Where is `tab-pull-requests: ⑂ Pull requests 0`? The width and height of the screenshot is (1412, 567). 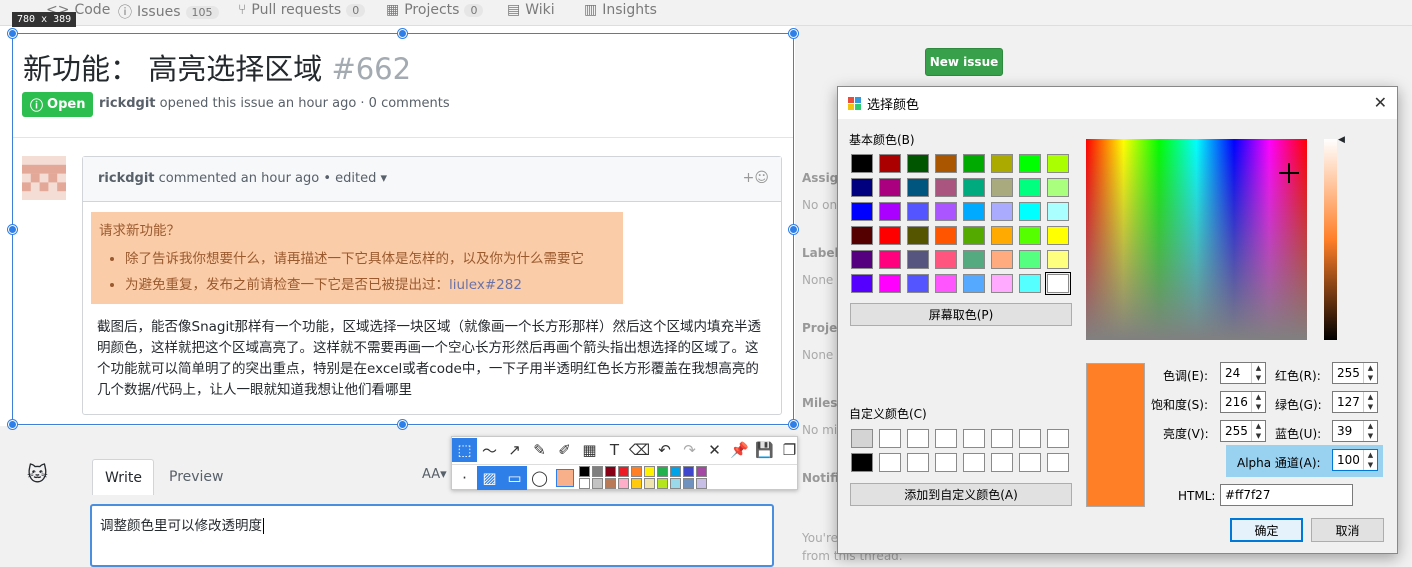 tab-pull-requests: ⑂ Pull requests 0 is located at coordinates (302, 10).